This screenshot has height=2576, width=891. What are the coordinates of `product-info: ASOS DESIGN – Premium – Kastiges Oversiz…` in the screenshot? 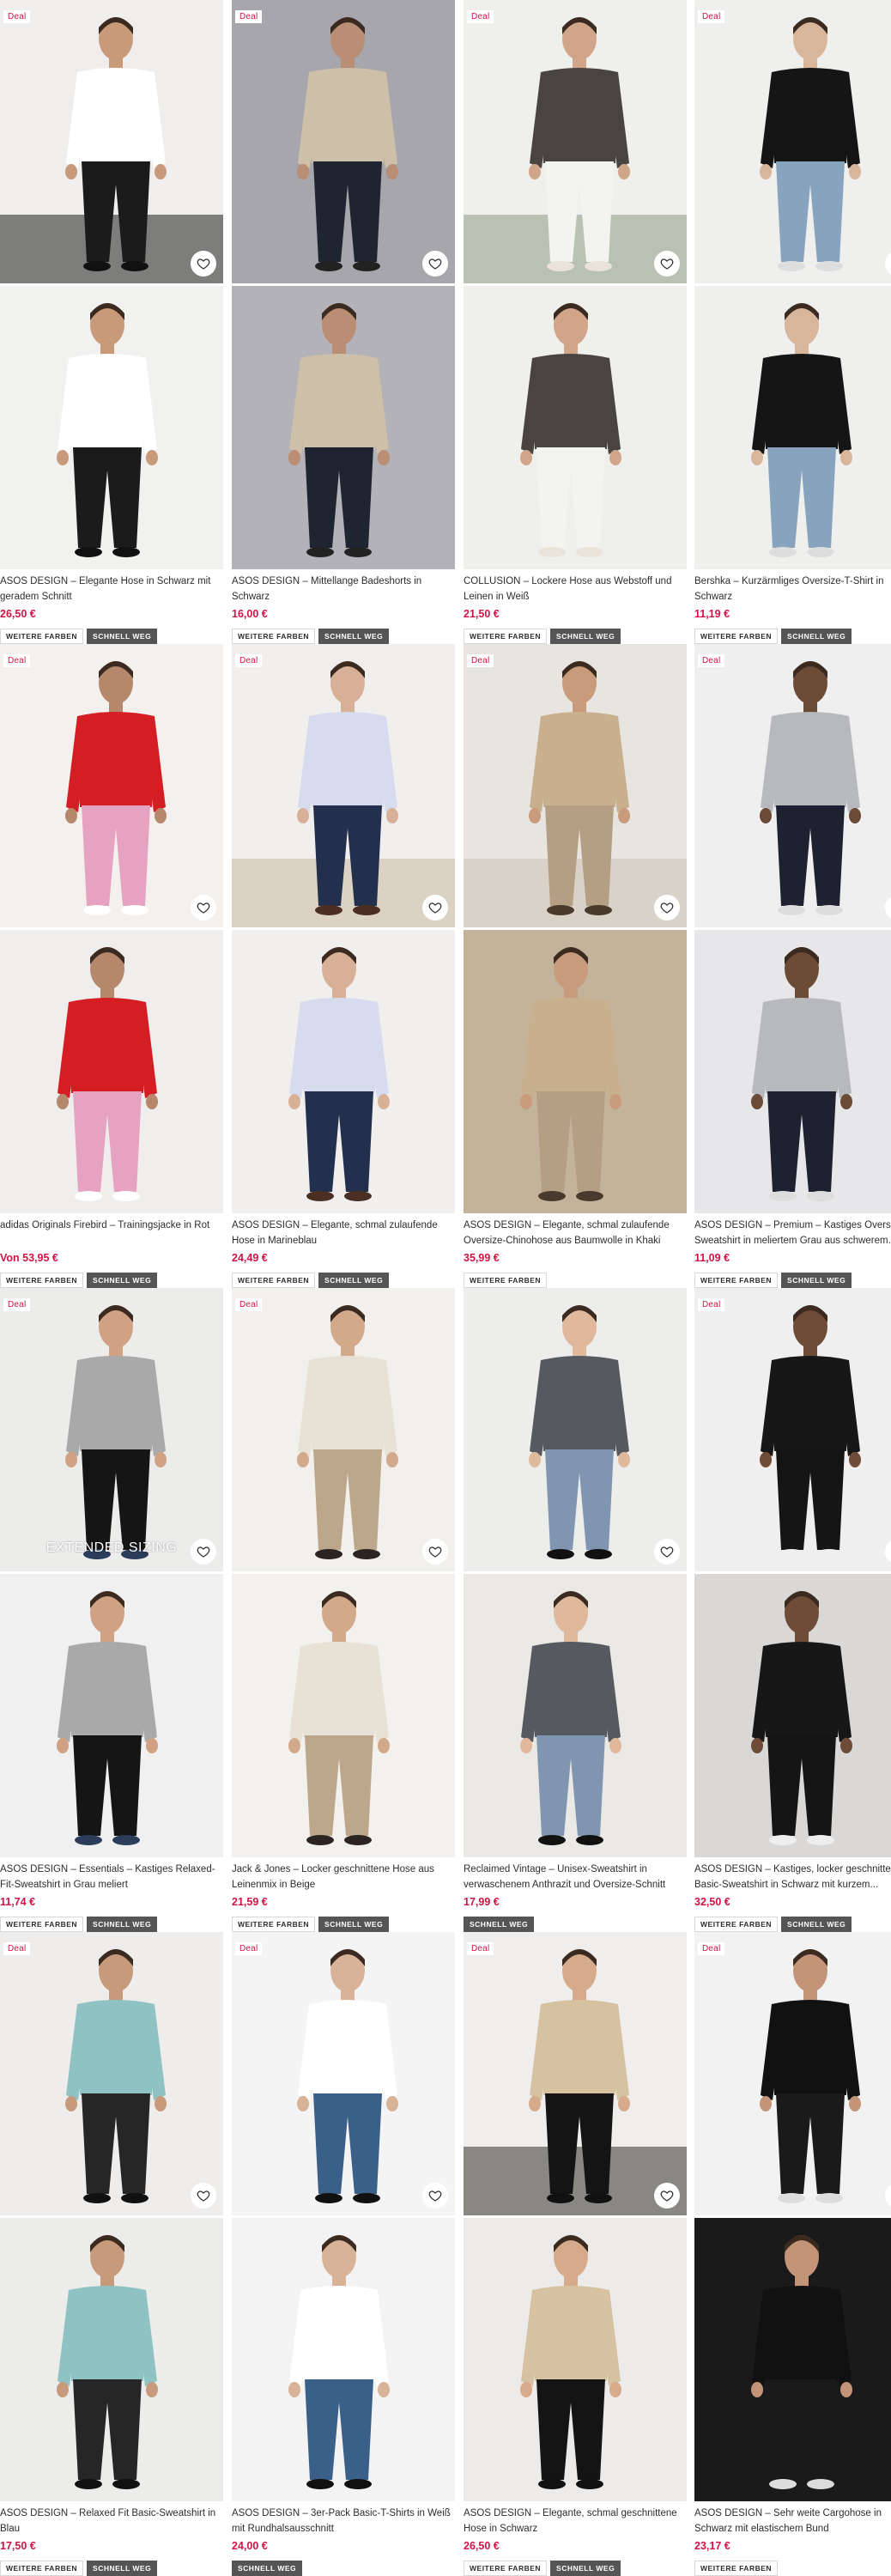 It's located at (793, 1253).